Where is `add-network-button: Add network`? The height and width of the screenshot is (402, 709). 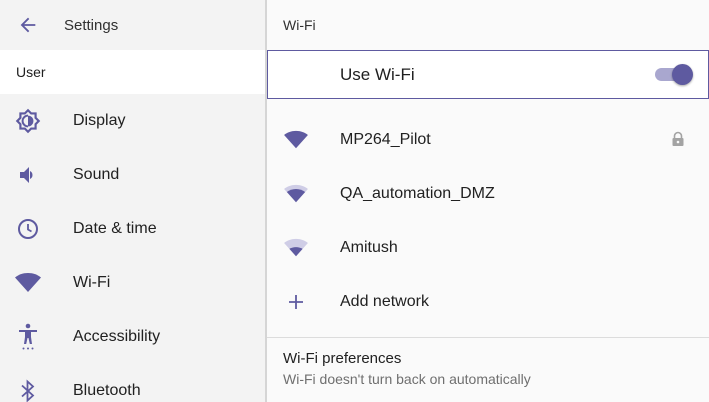 add-network-button: Add network is located at coordinates (488, 302).